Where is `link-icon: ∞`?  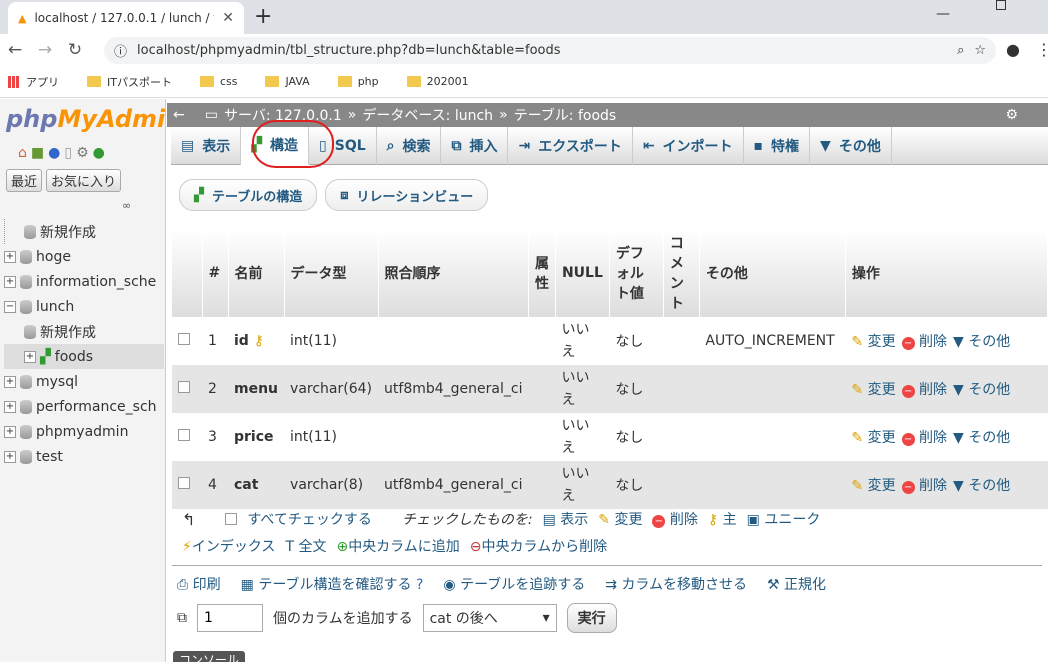
link-icon: ∞ is located at coordinates (126, 205).